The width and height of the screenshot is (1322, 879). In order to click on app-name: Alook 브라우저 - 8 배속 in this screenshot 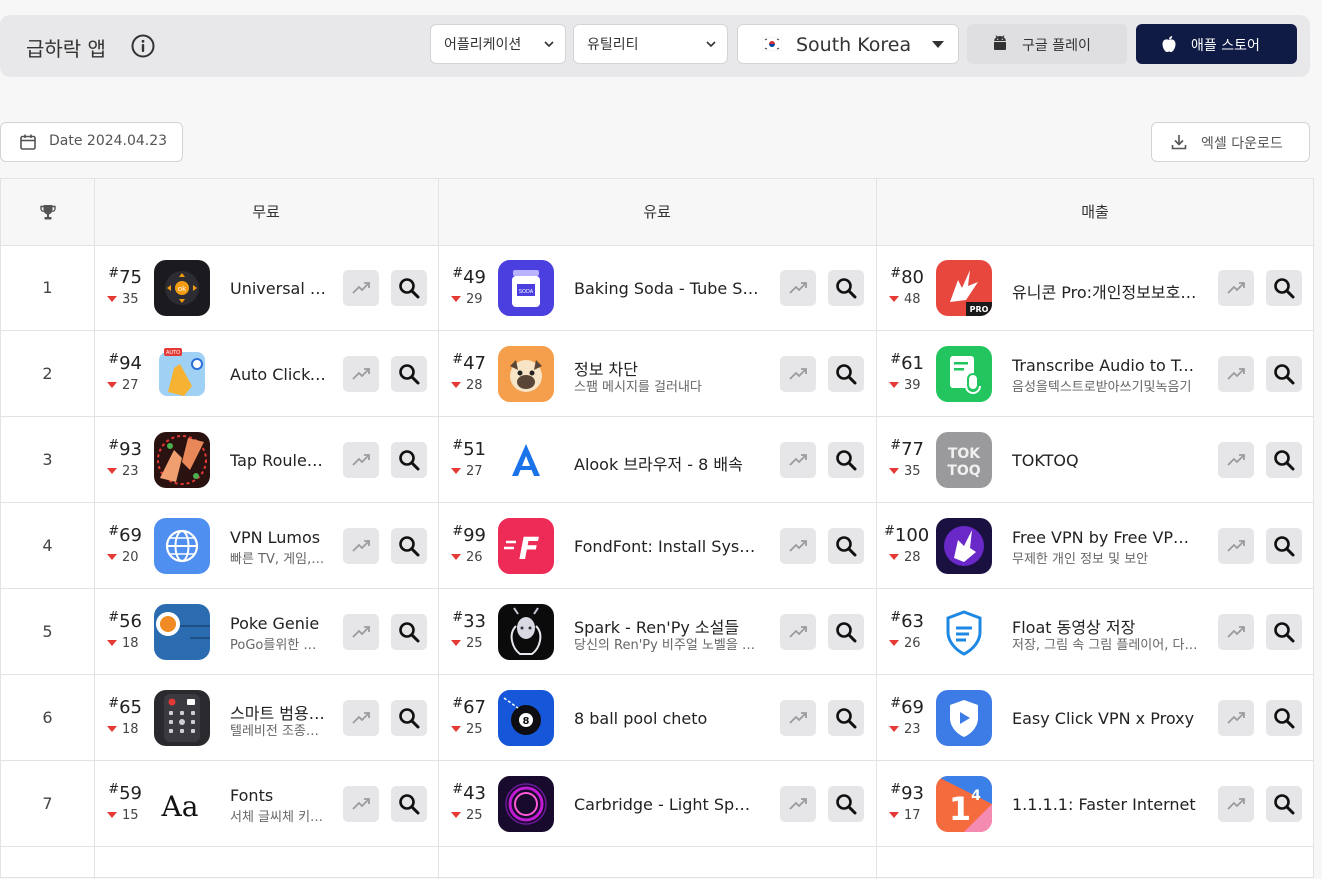, I will do `click(667, 463)`.